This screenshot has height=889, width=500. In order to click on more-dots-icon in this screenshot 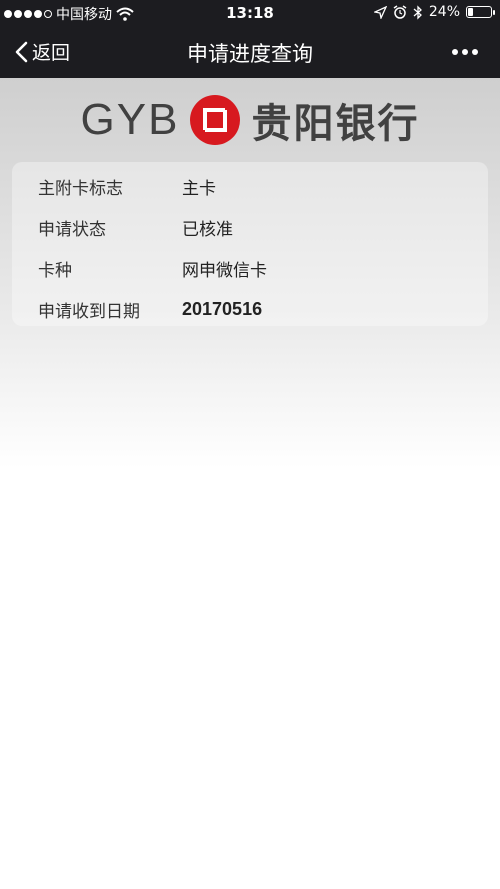, I will do `click(455, 52)`.